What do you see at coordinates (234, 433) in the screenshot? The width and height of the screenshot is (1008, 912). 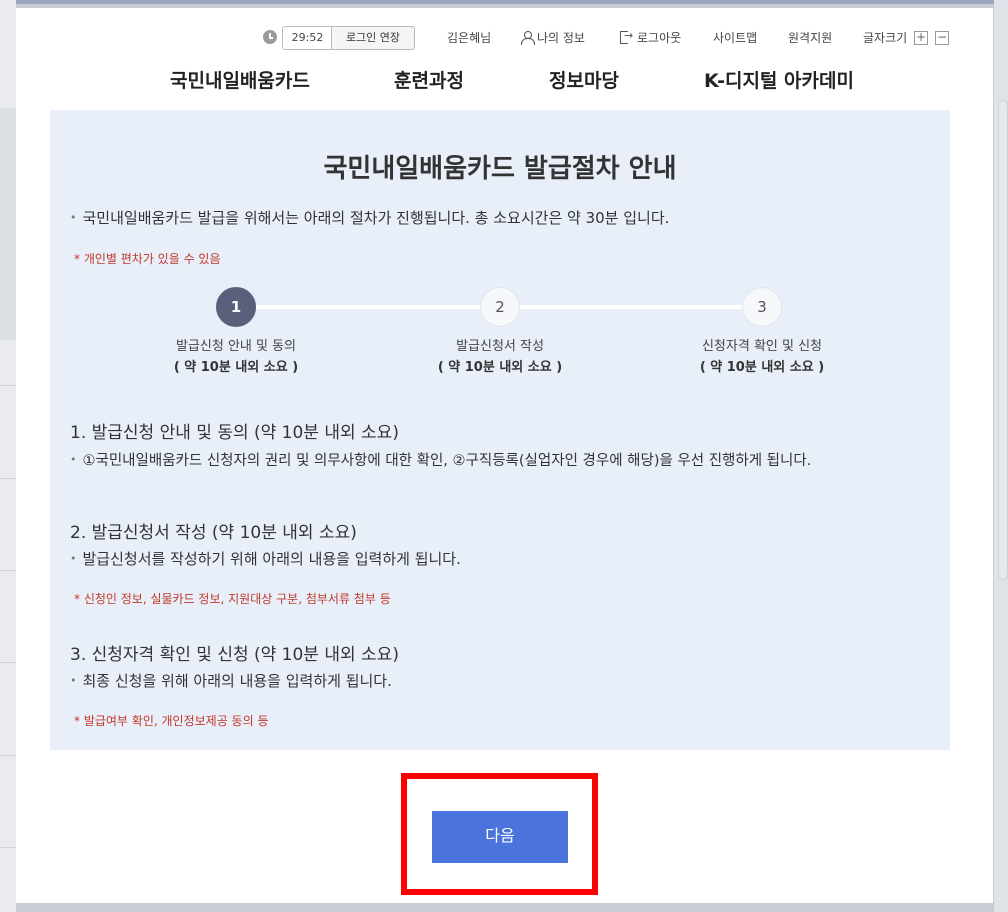 I see `section-1-title: 1. 발급신청 안내 및 동의 (약 10분 내외 소요)` at bounding box center [234, 433].